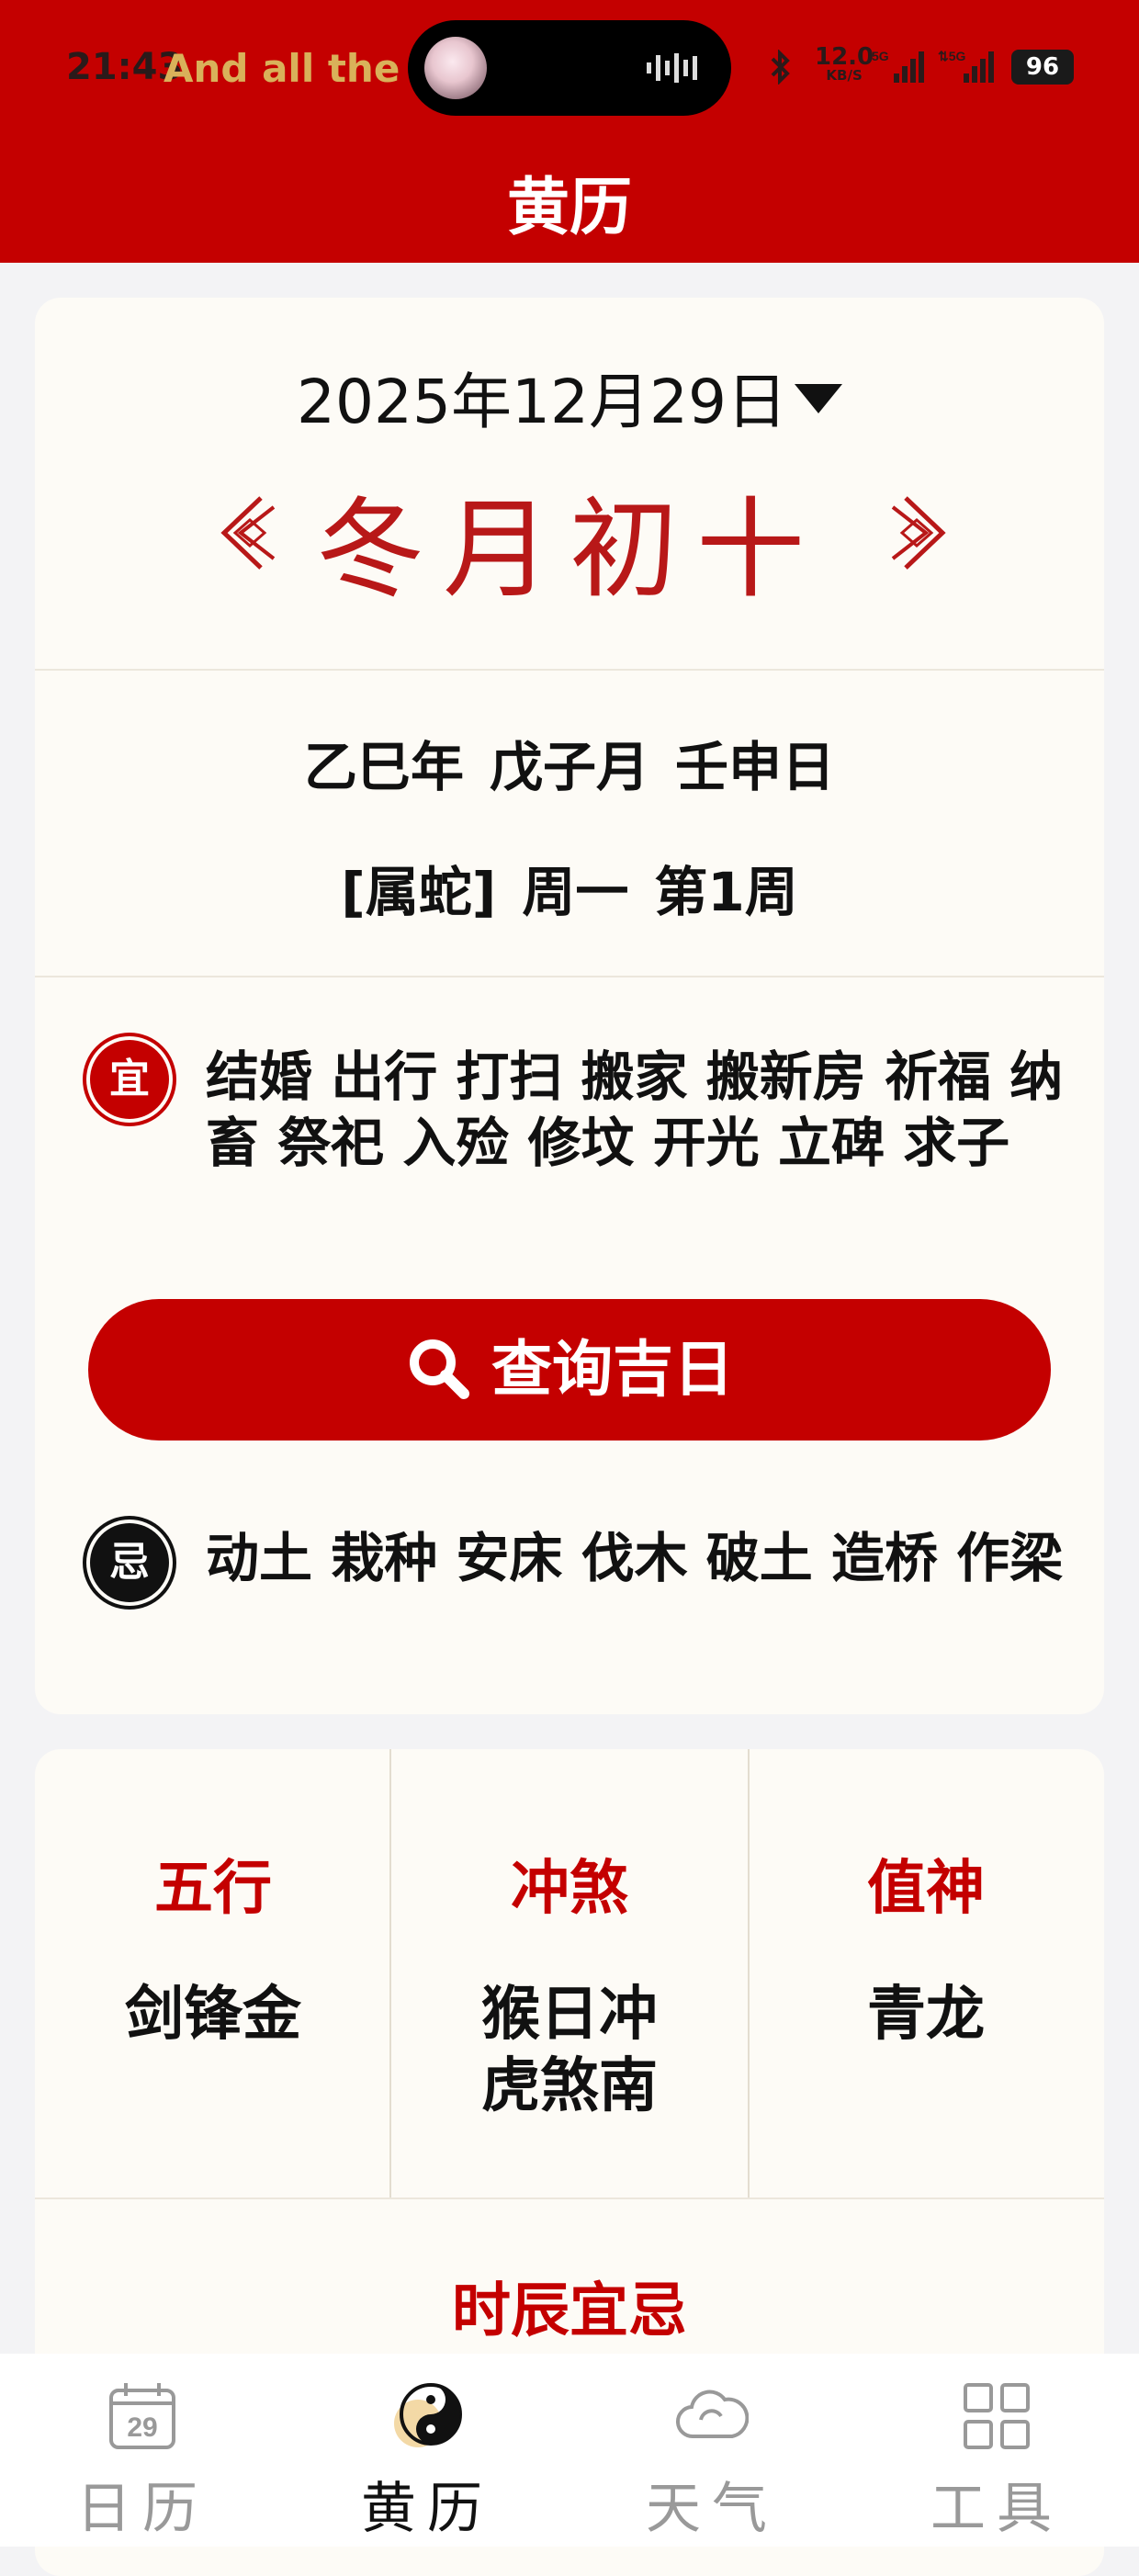 The height and width of the screenshot is (2576, 1139). I want to click on wuxing-heading: 五行, so click(213, 1889).